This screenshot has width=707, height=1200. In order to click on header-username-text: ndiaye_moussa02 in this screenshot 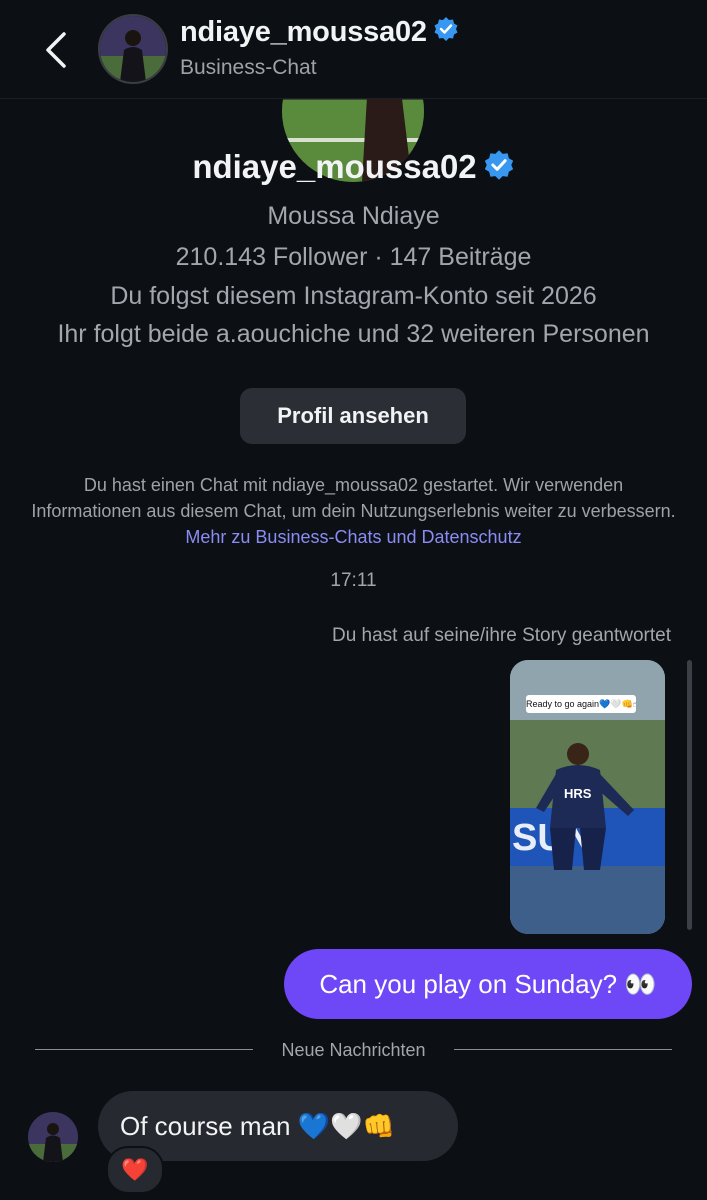, I will do `click(303, 32)`.